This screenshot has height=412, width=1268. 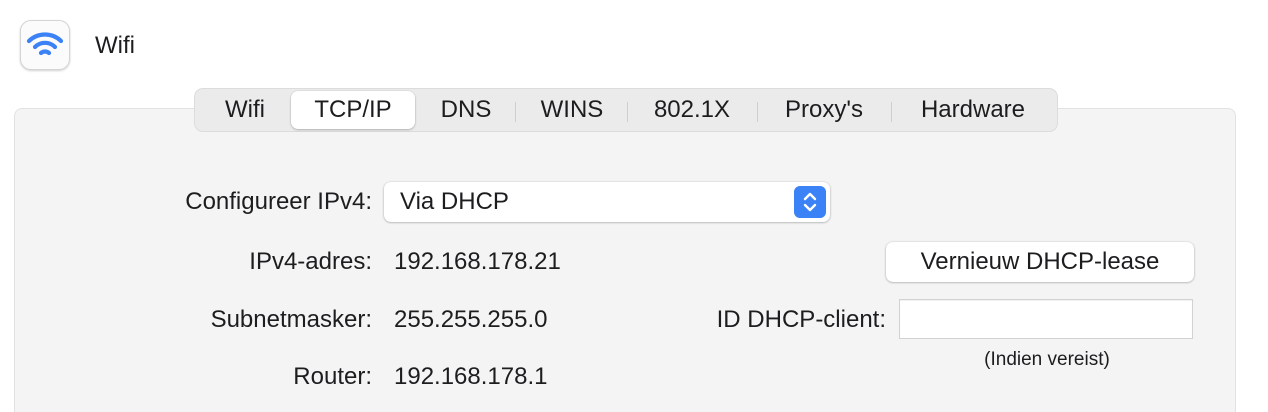 I want to click on ipv4-address-label: IPv4-adres:, so click(x=310, y=261).